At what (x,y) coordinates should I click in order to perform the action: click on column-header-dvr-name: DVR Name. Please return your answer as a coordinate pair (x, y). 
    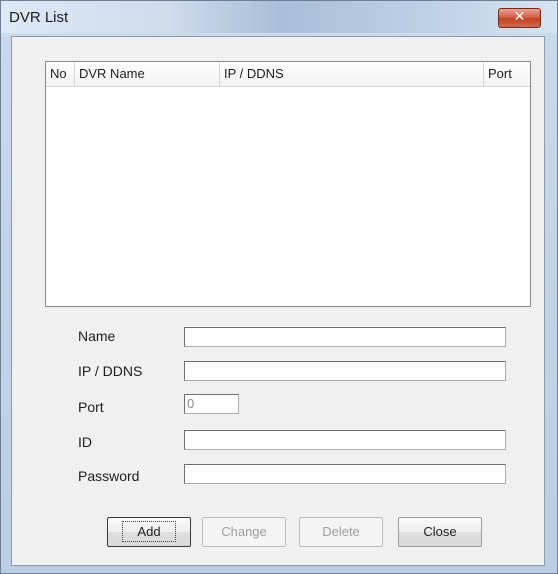
    Looking at the image, I should click on (147, 74).